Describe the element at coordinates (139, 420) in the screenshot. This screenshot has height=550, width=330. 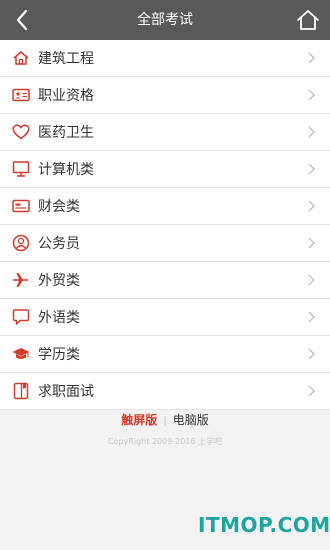
I see `touch-version-link: 触屏版` at that location.